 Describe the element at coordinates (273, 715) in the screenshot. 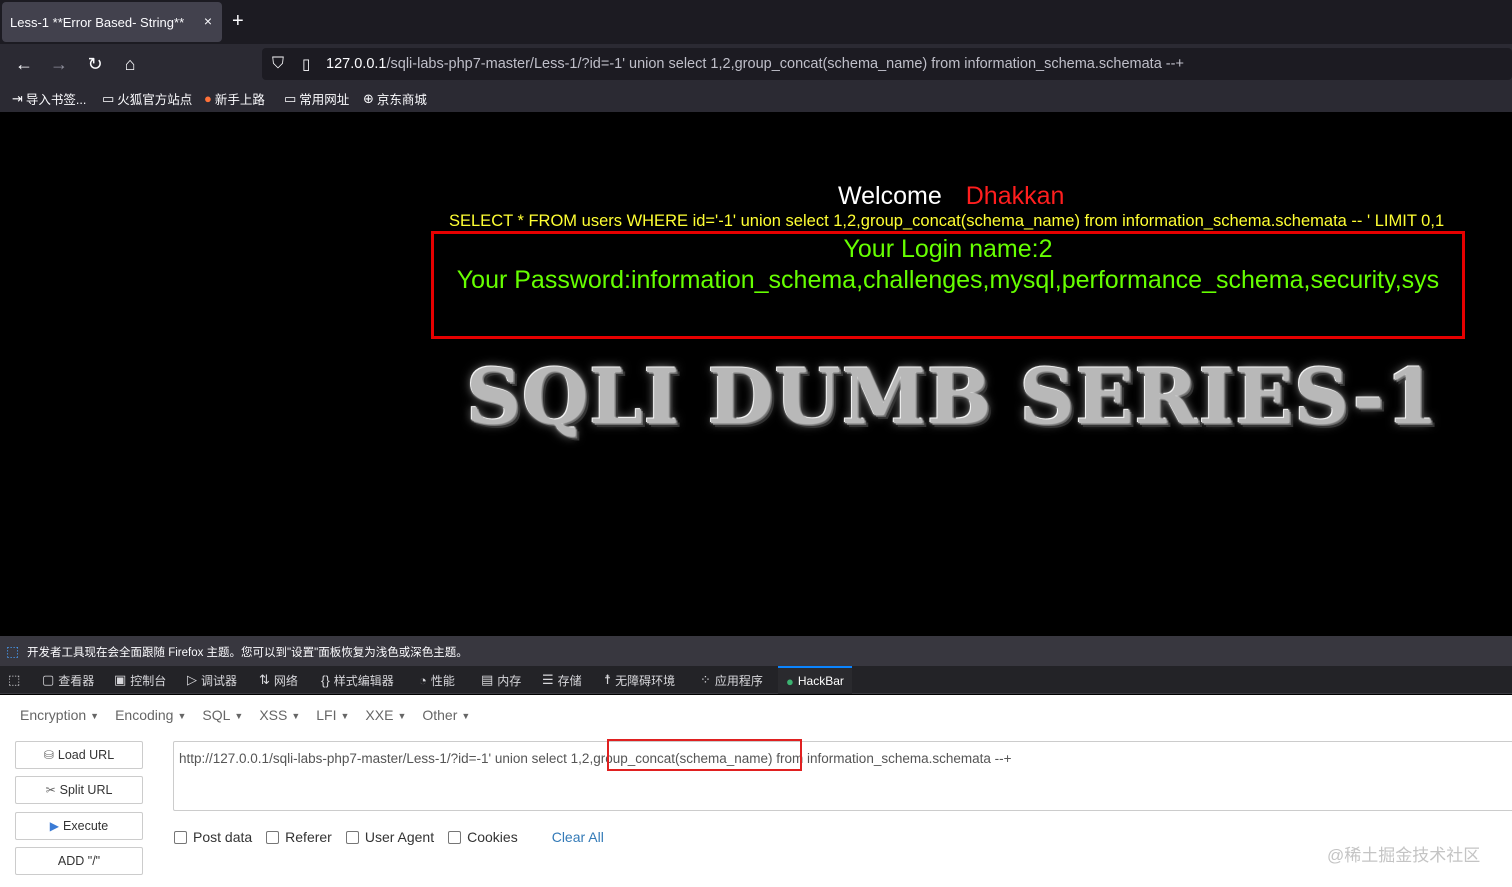

I see `menu-label: XSS` at that location.